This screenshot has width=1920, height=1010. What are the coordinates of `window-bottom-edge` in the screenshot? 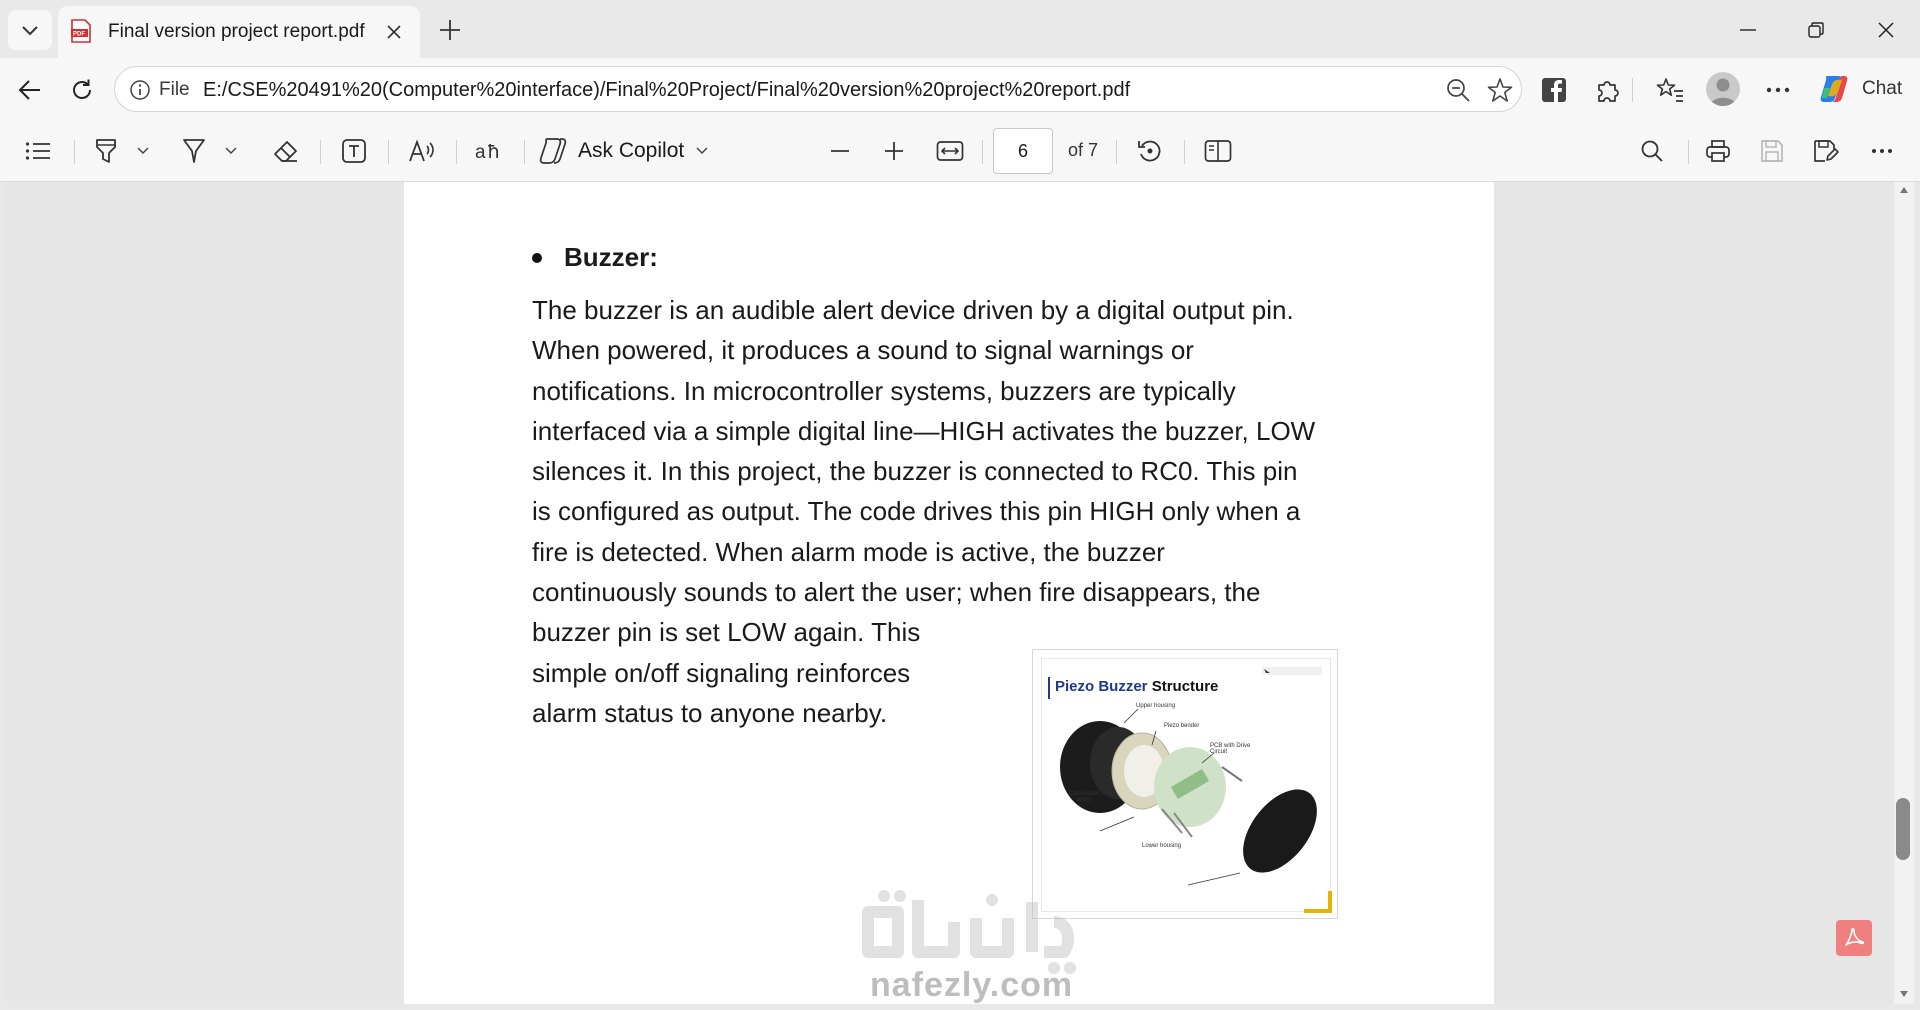 It's located at (960, 1007).